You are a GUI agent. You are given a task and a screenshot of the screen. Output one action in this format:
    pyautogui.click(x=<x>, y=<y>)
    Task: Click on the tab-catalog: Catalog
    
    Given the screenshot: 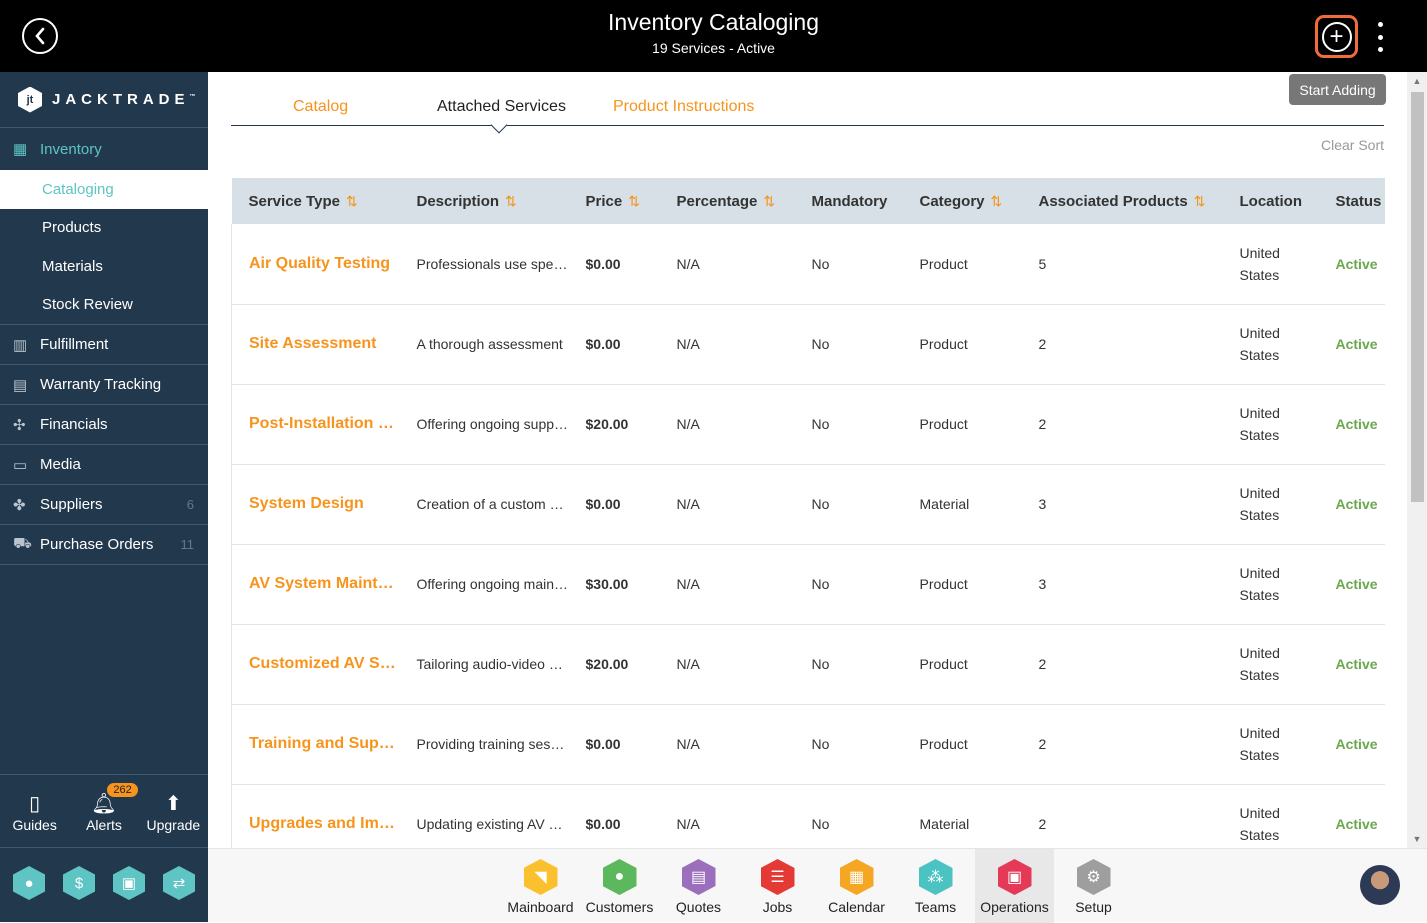 What is the action you would take?
    pyautogui.click(x=320, y=107)
    